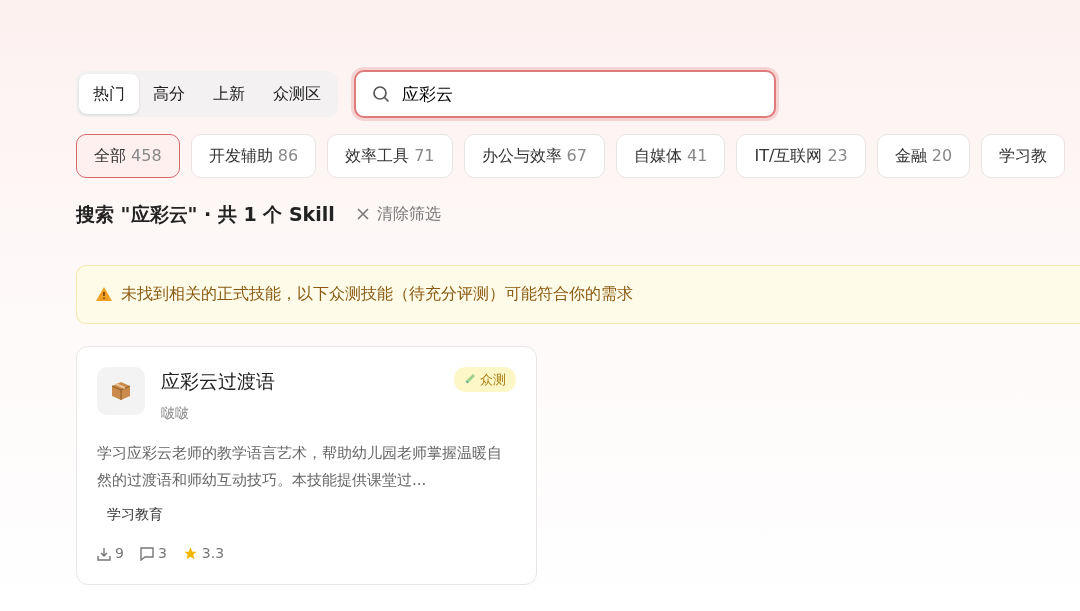 Image resolution: width=1080 pixels, height=611 pixels. I want to click on category-chip: 开发辅助 86, so click(253, 156).